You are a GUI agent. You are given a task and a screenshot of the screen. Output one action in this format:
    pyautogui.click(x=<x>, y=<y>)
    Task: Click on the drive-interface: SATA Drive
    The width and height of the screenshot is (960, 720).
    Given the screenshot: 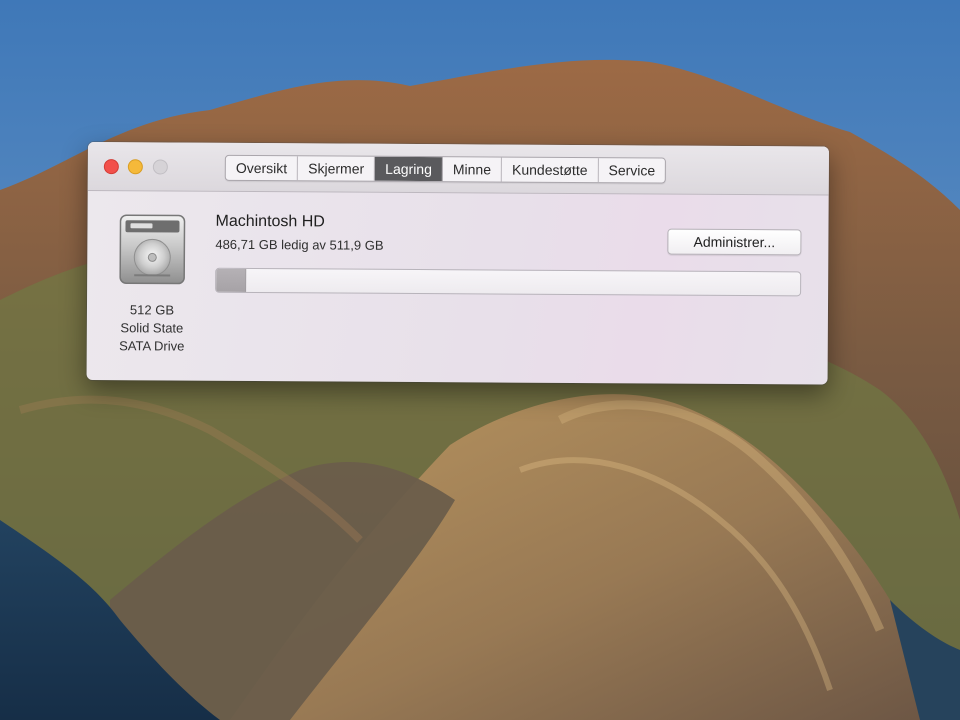 What is the action you would take?
    pyautogui.click(x=152, y=346)
    